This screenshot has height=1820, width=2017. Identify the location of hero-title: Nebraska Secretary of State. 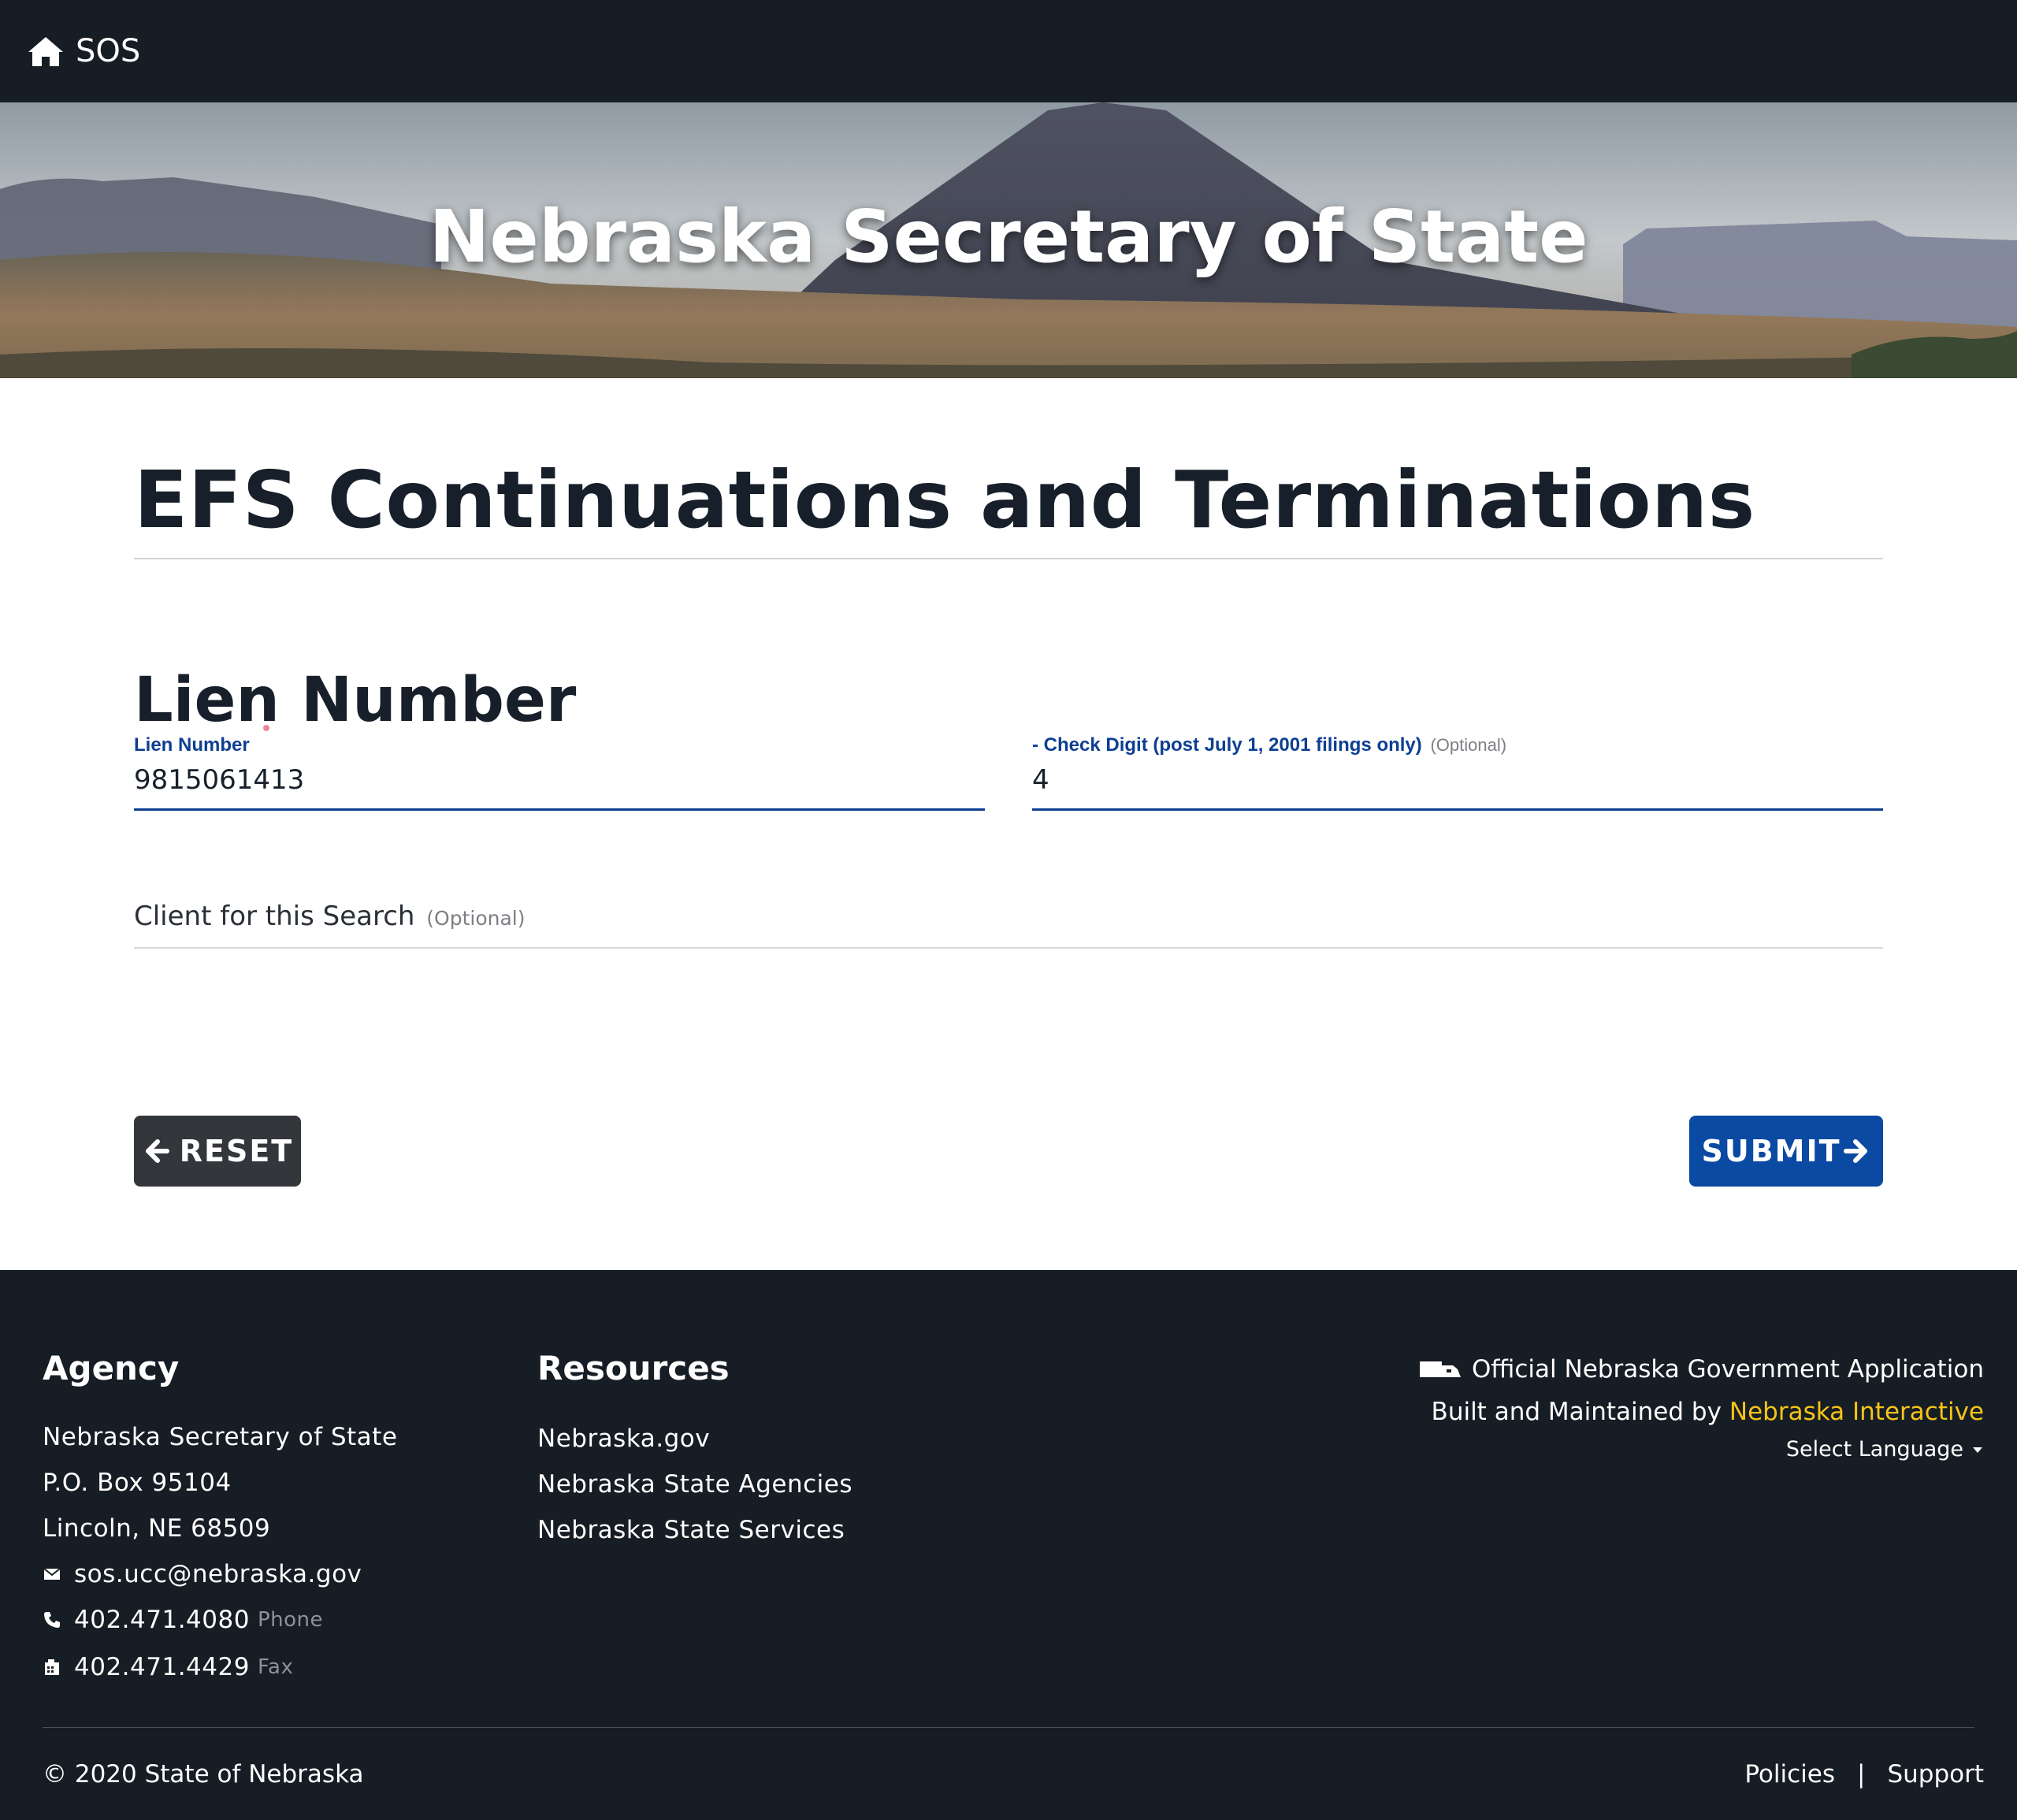
(1008, 236).